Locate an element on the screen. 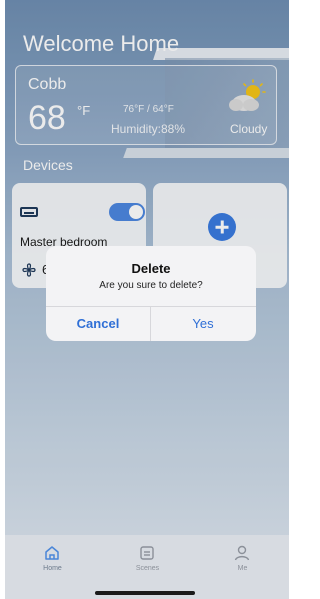 The image size is (320, 599). tab-scenes-label: Scenes is located at coordinates (147, 568).